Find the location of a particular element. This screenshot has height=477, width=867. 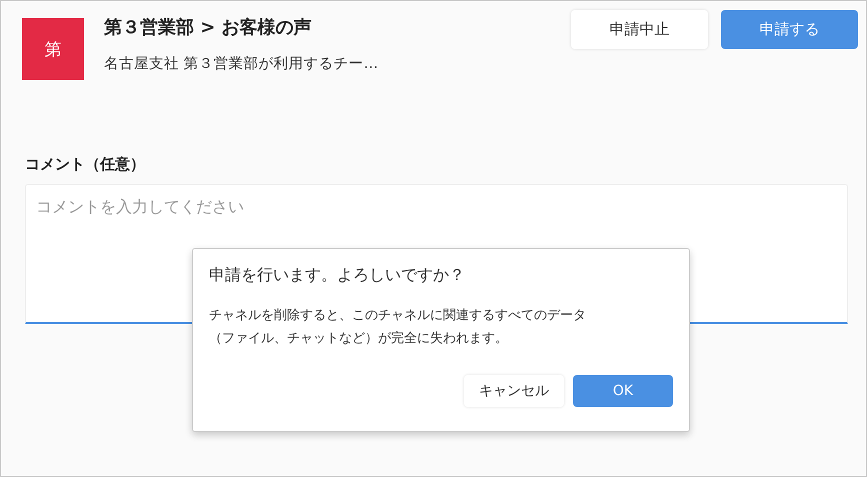

page-title: 第３営業部 > お客様の声 is located at coordinates (208, 27).